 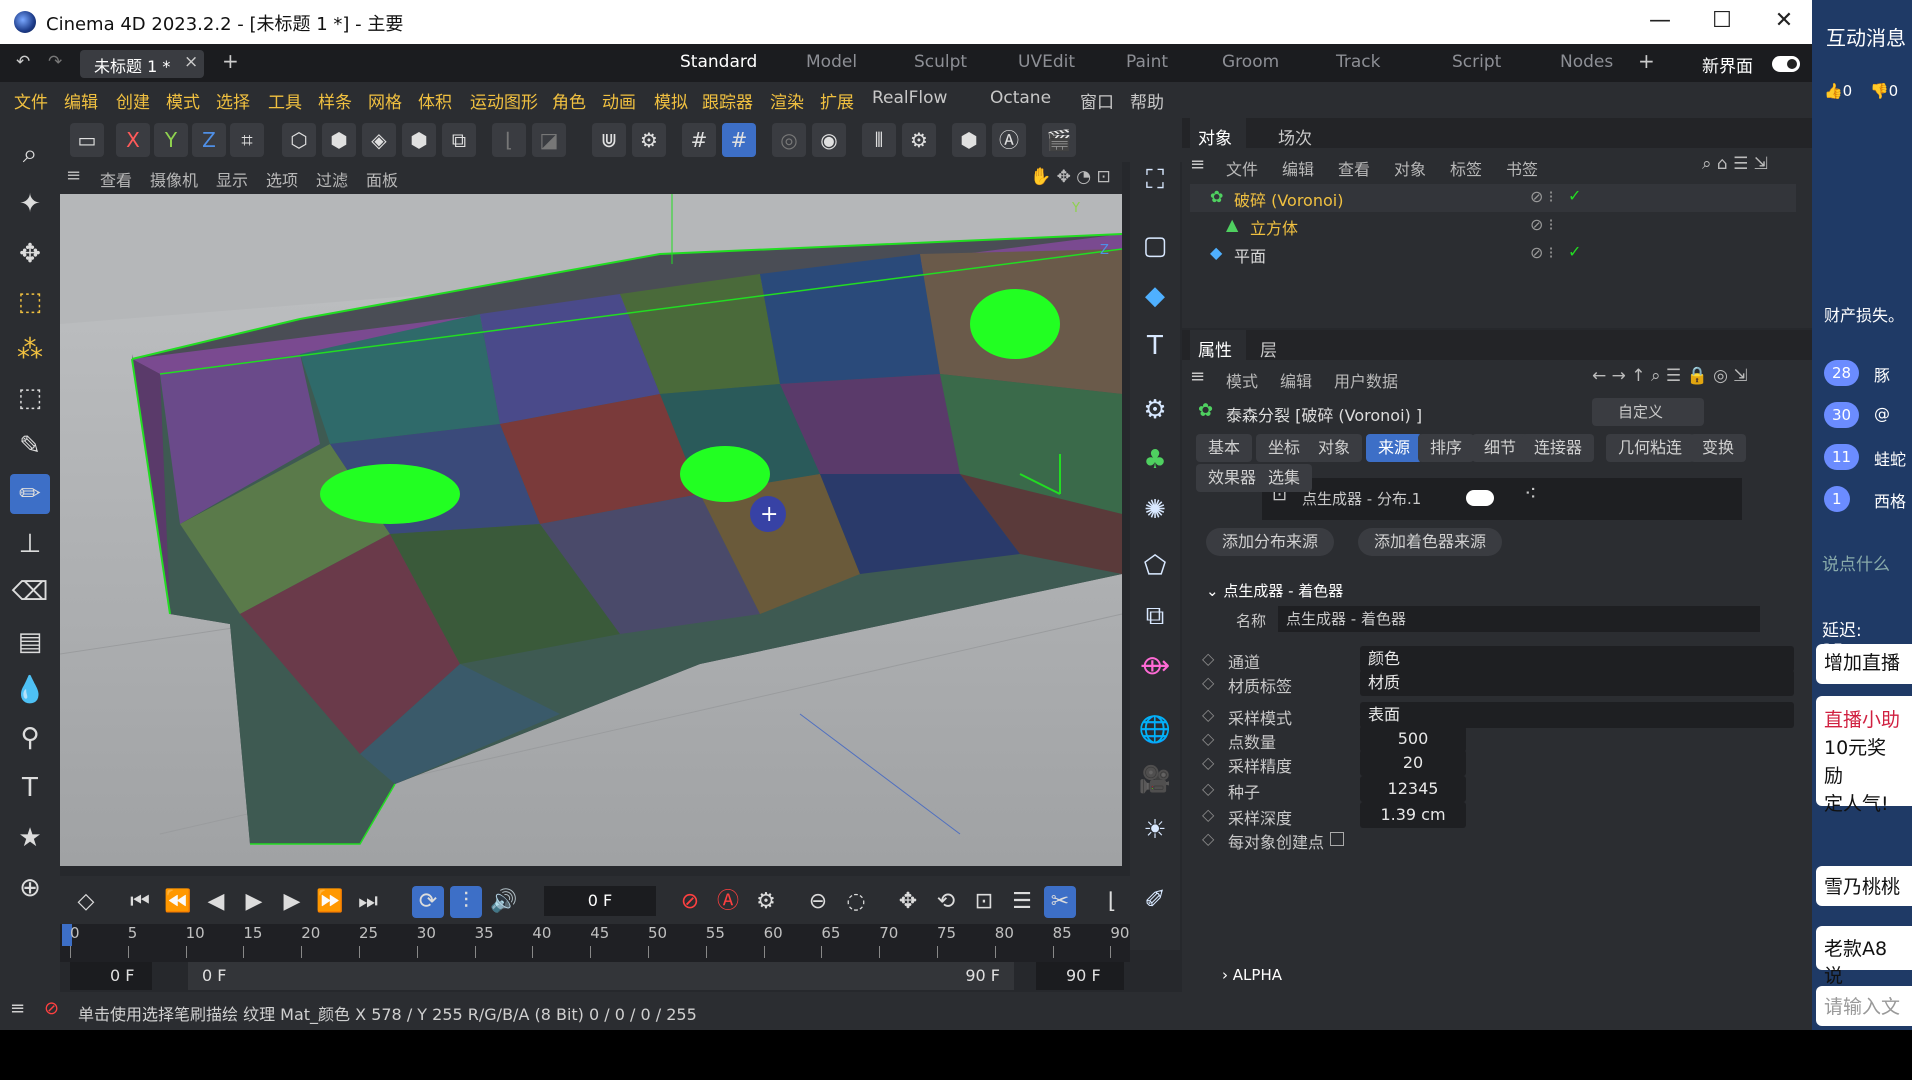 What do you see at coordinates (1522, 168) in the screenshot?
I see `object-menu-5: 书签` at bounding box center [1522, 168].